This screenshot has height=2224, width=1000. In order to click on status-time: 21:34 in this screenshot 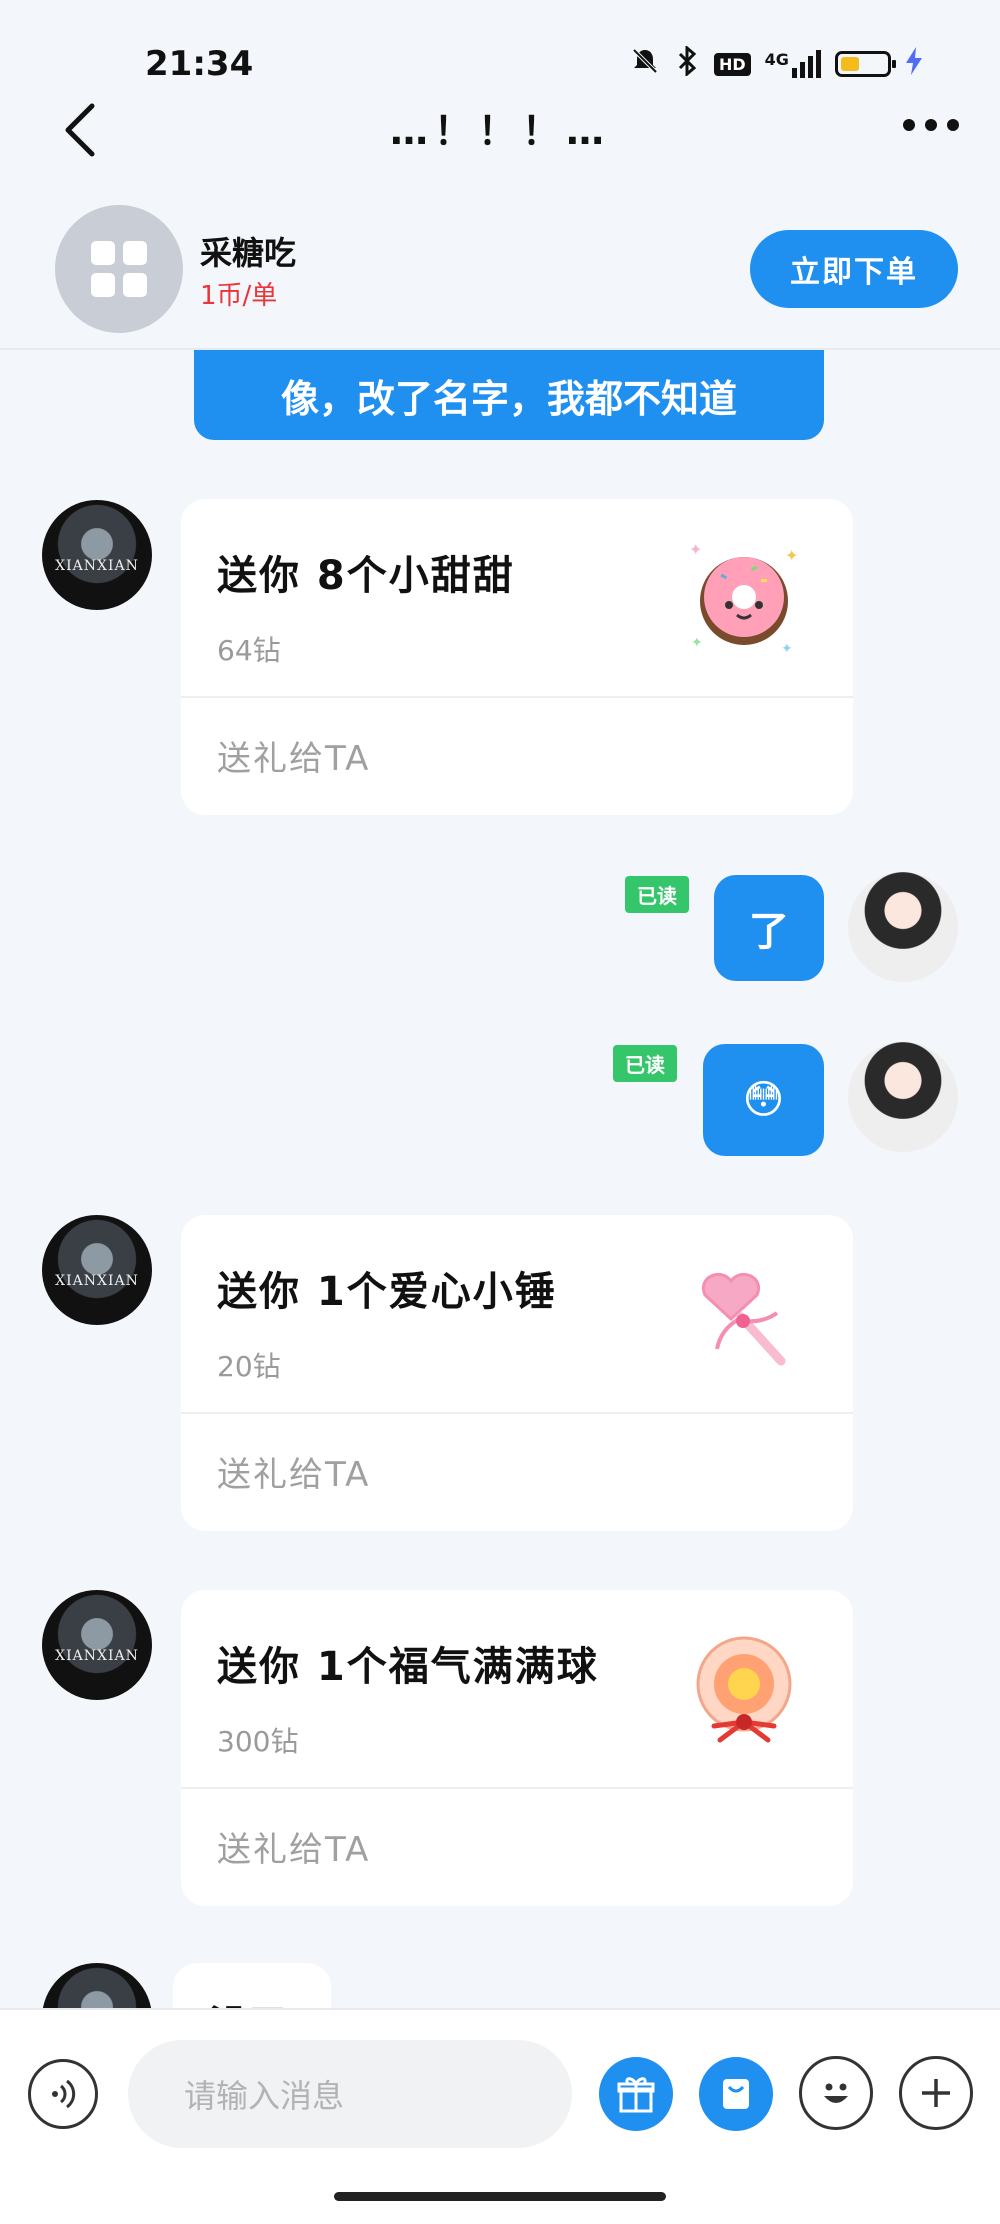, I will do `click(199, 64)`.